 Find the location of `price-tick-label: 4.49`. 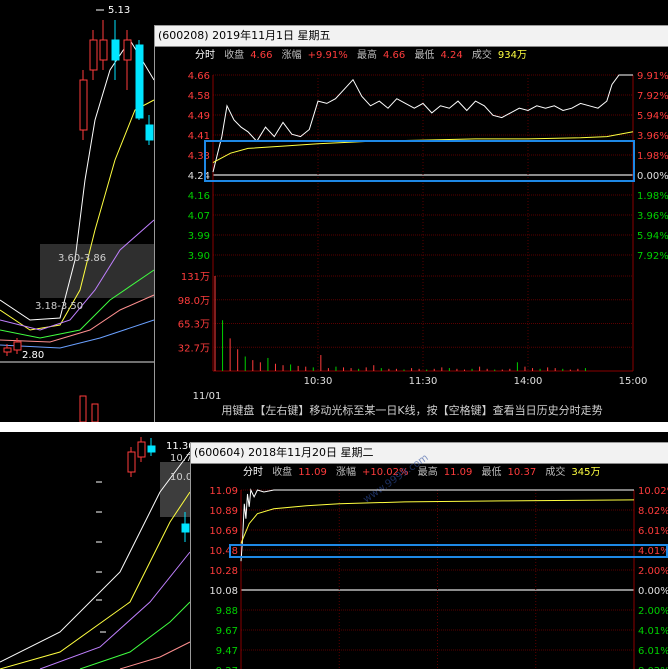

price-tick-label: 4.49 is located at coordinates (199, 116).